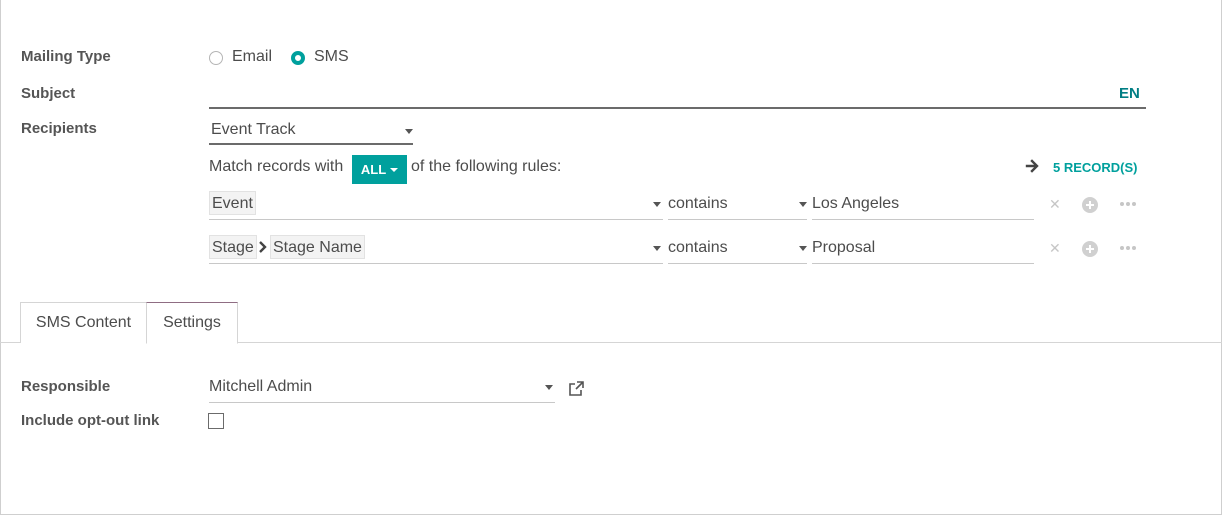 The height and width of the screenshot is (517, 1224). Describe the element at coordinates (317, 247) in the screenshot. I see `rule-field-tag: Stage Name` at that location.